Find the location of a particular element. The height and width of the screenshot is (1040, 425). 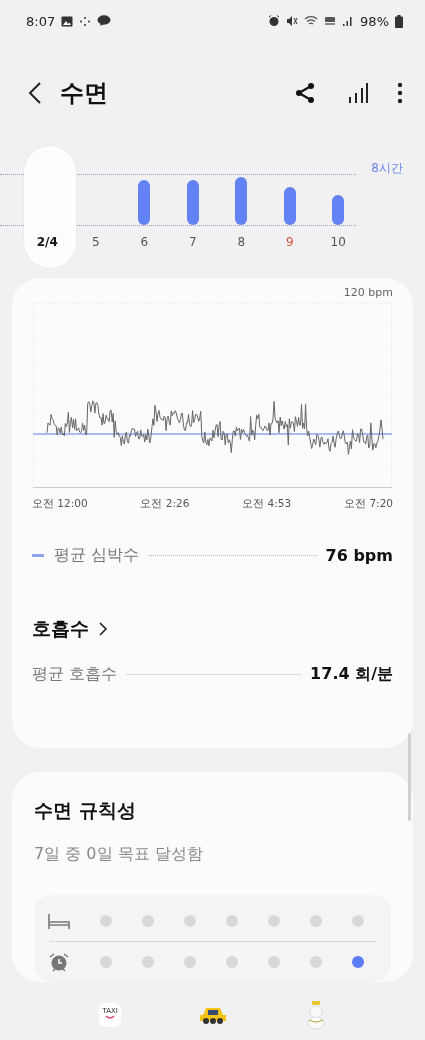

regularity-title: 수면 규칙성 is located at coordinates (85, 810).